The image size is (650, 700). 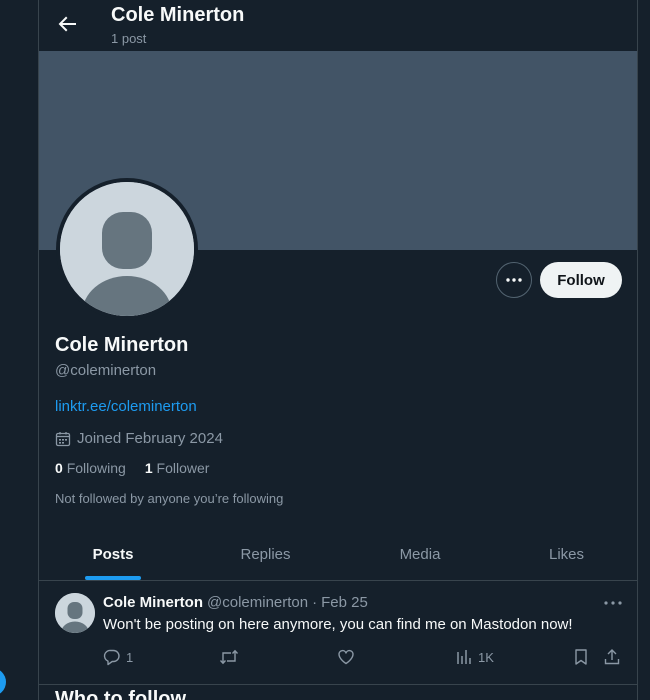 What do you see at coordinates (150, 438) in the screenshot?
I see `joined-text: Joined February 2024` at bounding box center [150, 438].